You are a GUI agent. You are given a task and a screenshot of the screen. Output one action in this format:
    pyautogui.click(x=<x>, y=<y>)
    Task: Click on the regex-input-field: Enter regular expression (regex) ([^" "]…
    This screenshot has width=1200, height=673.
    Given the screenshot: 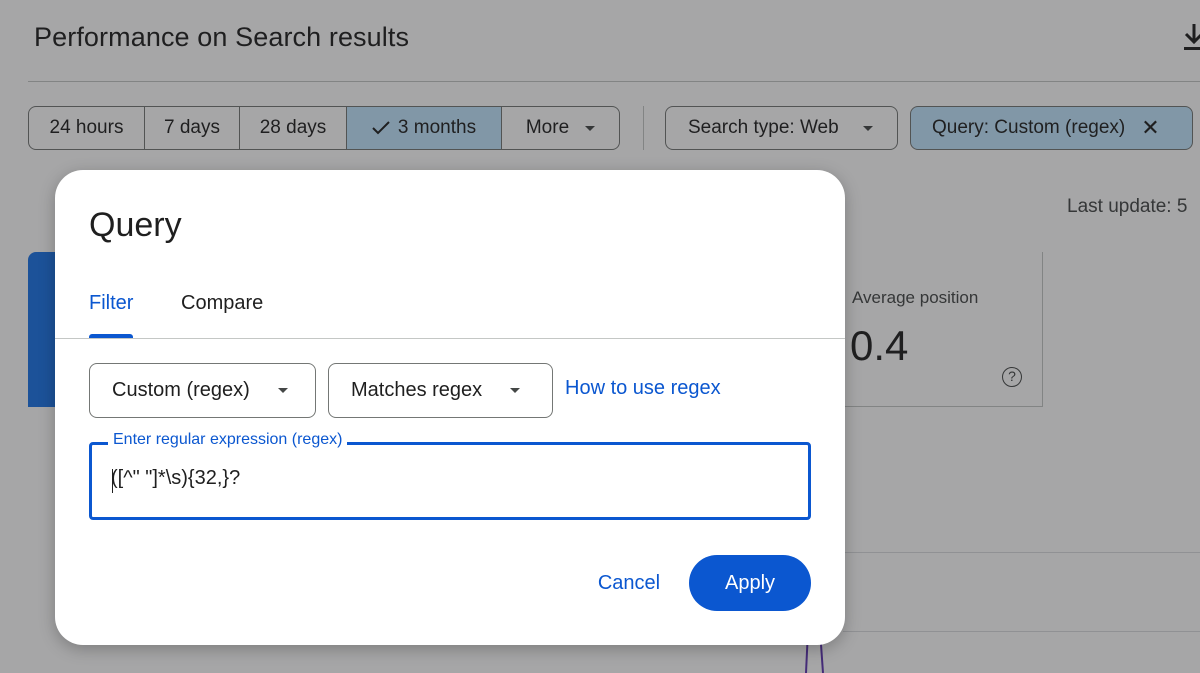 What is the action you would take?
    pyautogui.click(x=450, y=475)
    